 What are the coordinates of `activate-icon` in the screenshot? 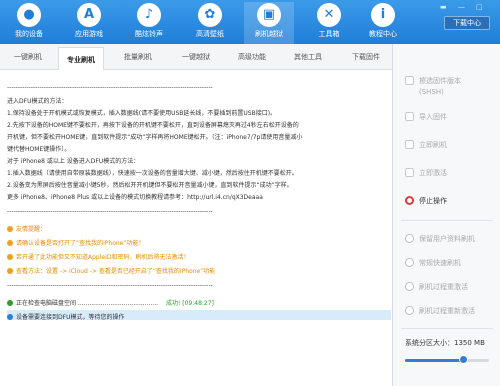 It's located at (409, 172).